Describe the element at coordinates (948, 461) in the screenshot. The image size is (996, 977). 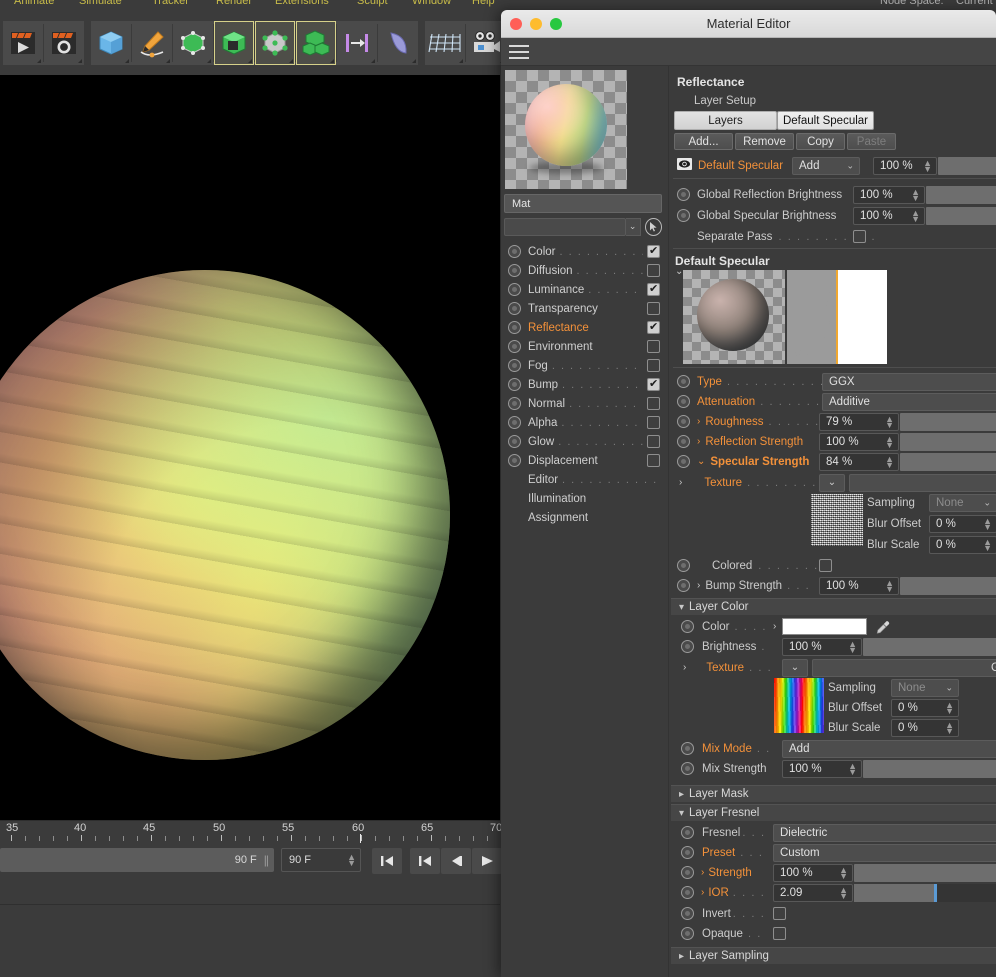
I see `specular-strength-slider` at that location.